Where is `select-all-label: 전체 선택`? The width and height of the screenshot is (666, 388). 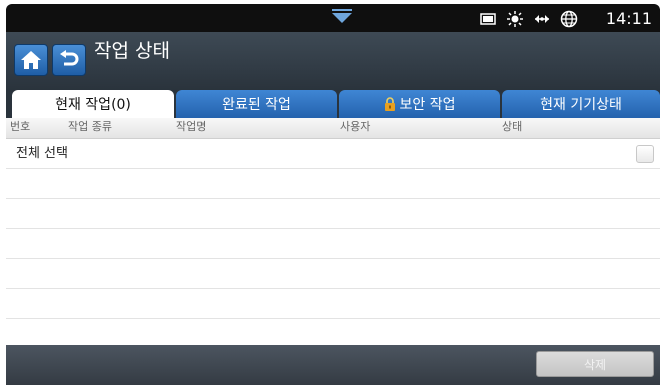 select-all-label: 전체 선택 is located at coordinates (42, 153).